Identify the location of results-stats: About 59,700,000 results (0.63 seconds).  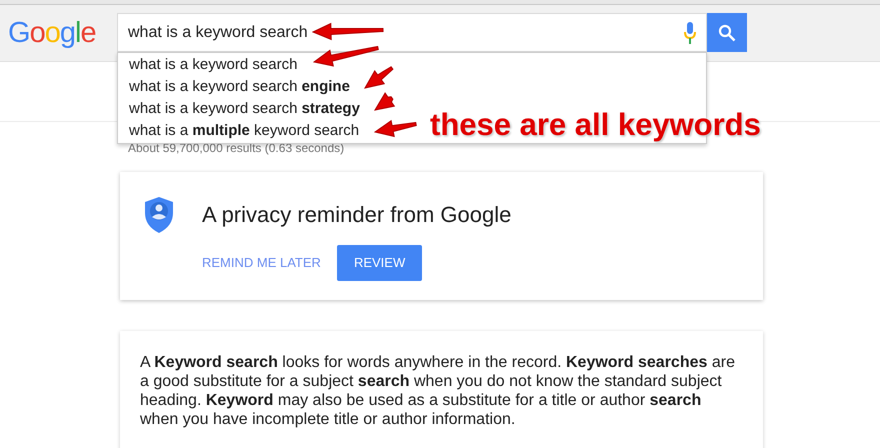
(236, 148).